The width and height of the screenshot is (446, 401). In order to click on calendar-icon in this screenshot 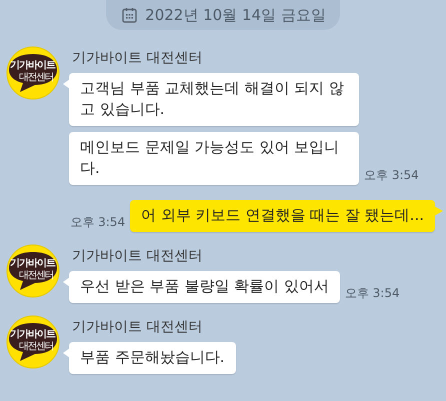, I will do `click(130, 15)`.